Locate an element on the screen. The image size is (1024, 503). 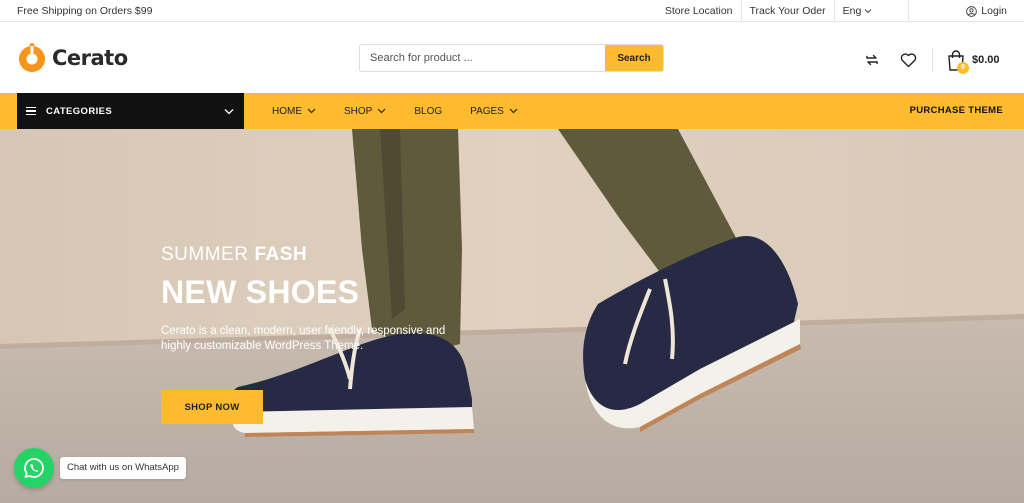
hero-subtitle: SUMMER FASH is located at coordinates (306, 255).